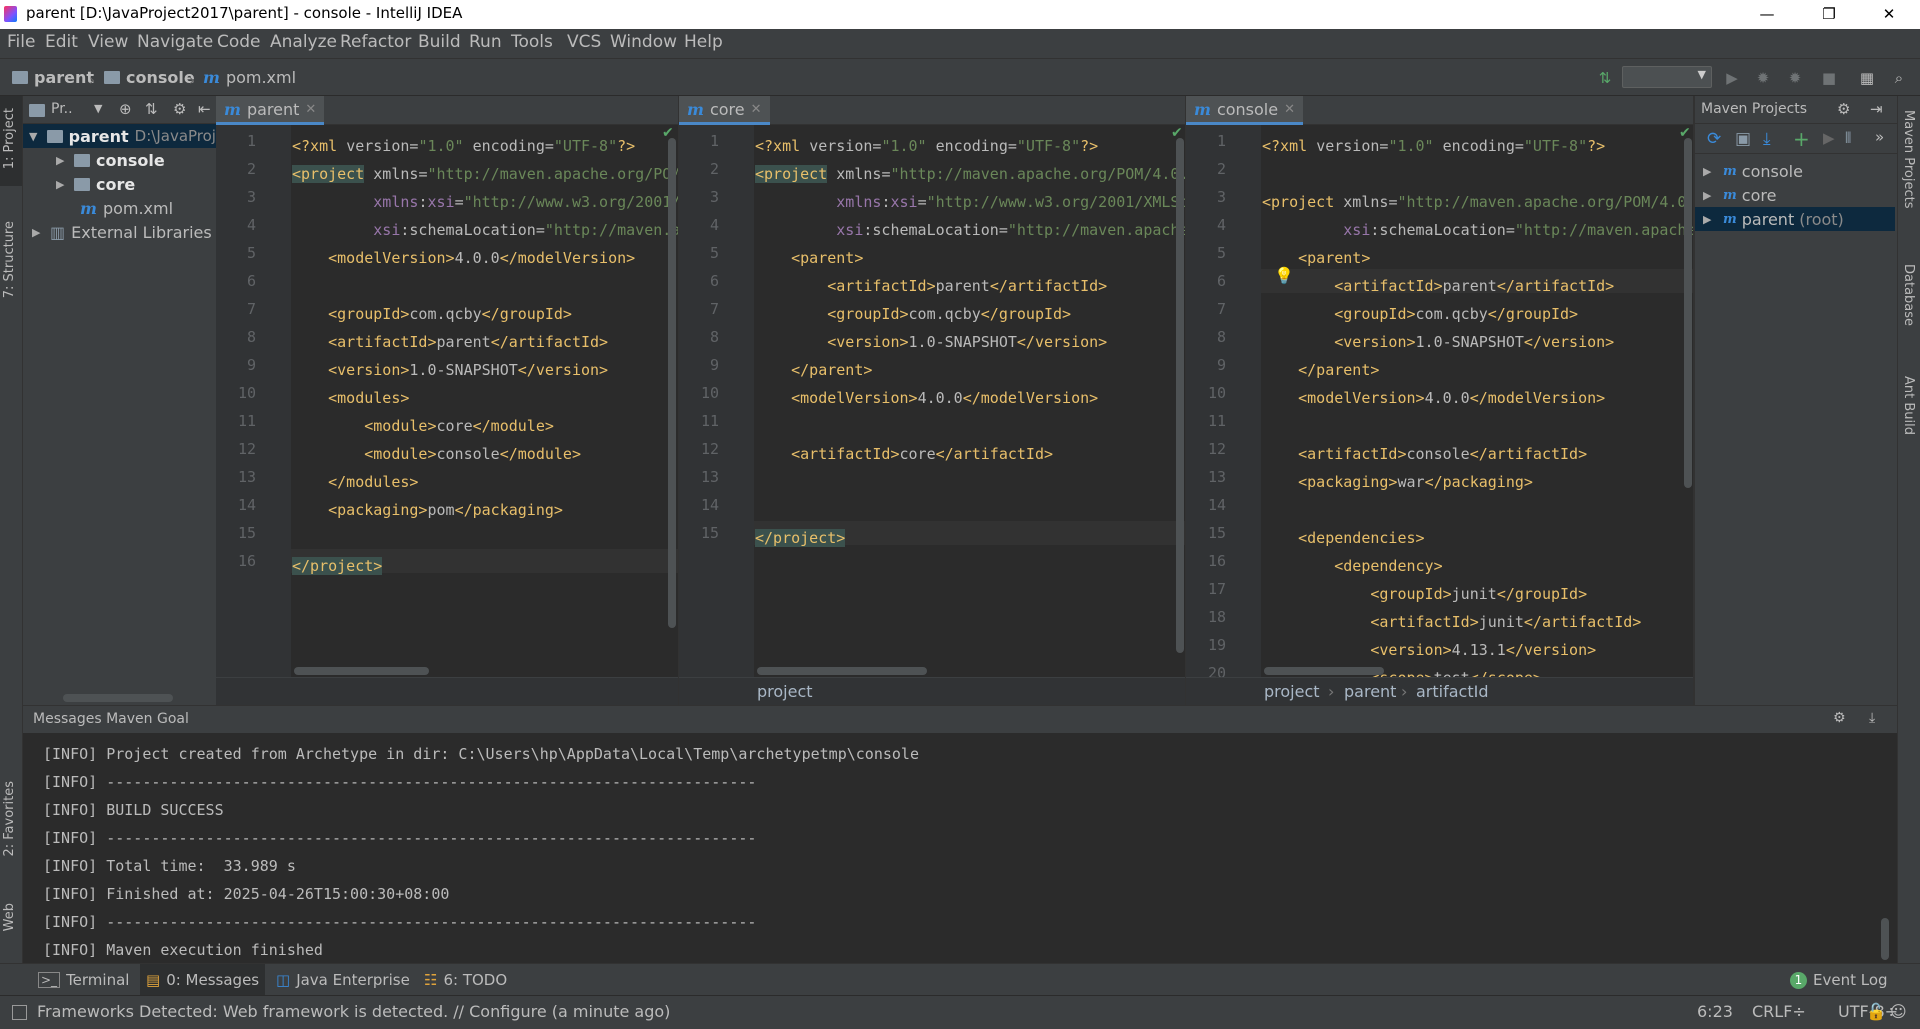  What do you see at coordinates (353, 980) in the screenshot?
I see `tab-label: Java Enterprise` at bounding box center [353, 980].